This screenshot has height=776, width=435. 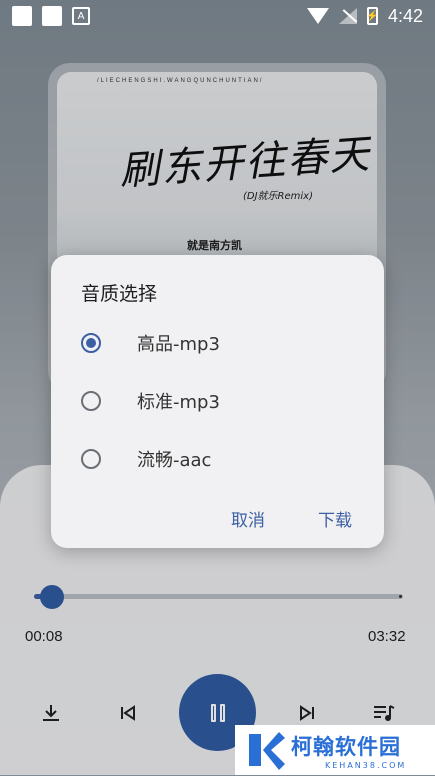 I want to click on quality-option-smooth: 流畅-aac, so click(x=146, y=459).